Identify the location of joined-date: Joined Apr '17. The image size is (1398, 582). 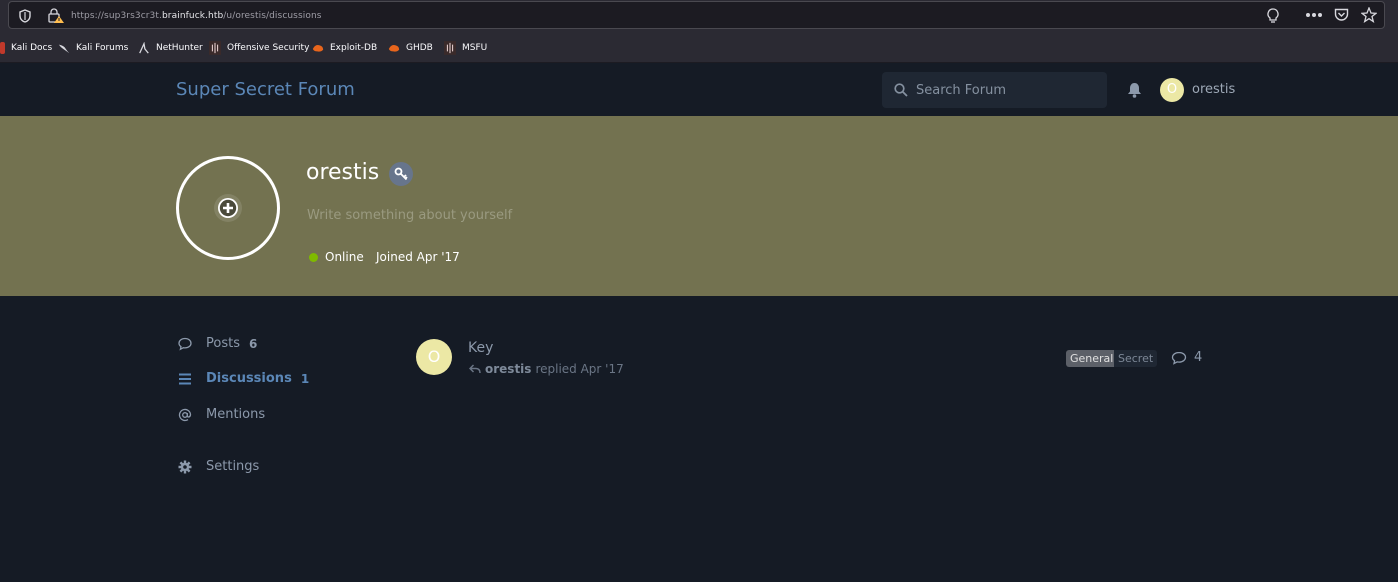
(418, 257).